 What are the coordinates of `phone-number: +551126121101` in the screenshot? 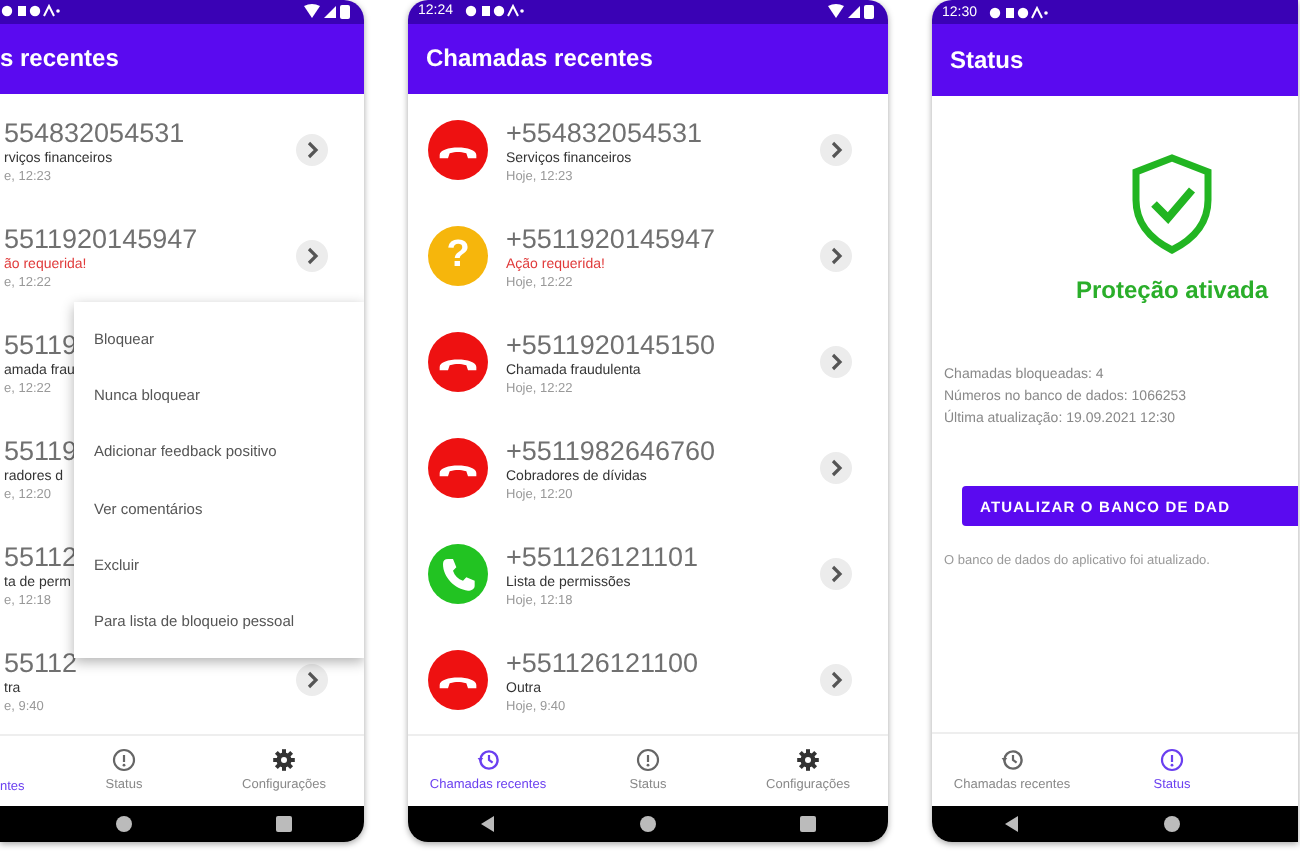 It's located at (602, 556).